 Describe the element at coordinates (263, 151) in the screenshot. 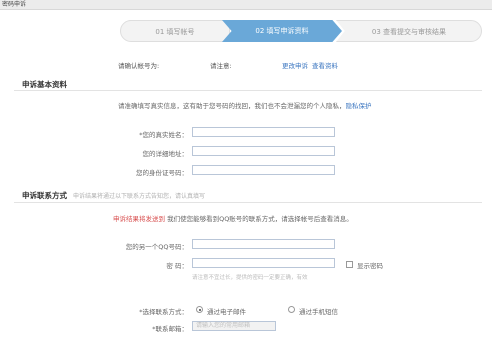

I see `address-input` at that location.